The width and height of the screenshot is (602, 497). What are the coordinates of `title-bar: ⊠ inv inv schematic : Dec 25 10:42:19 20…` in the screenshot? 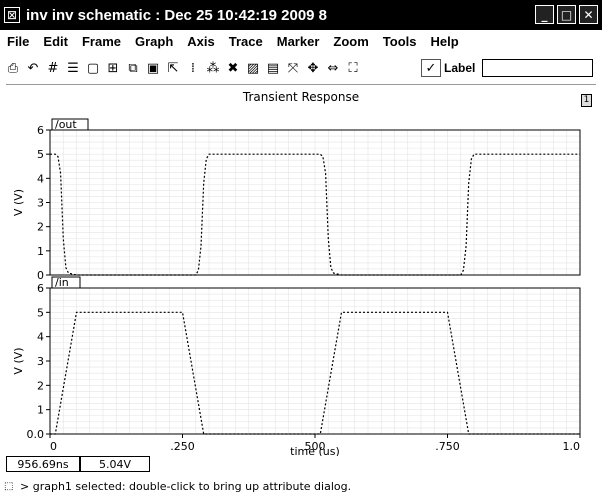 It's located at (301, 15).